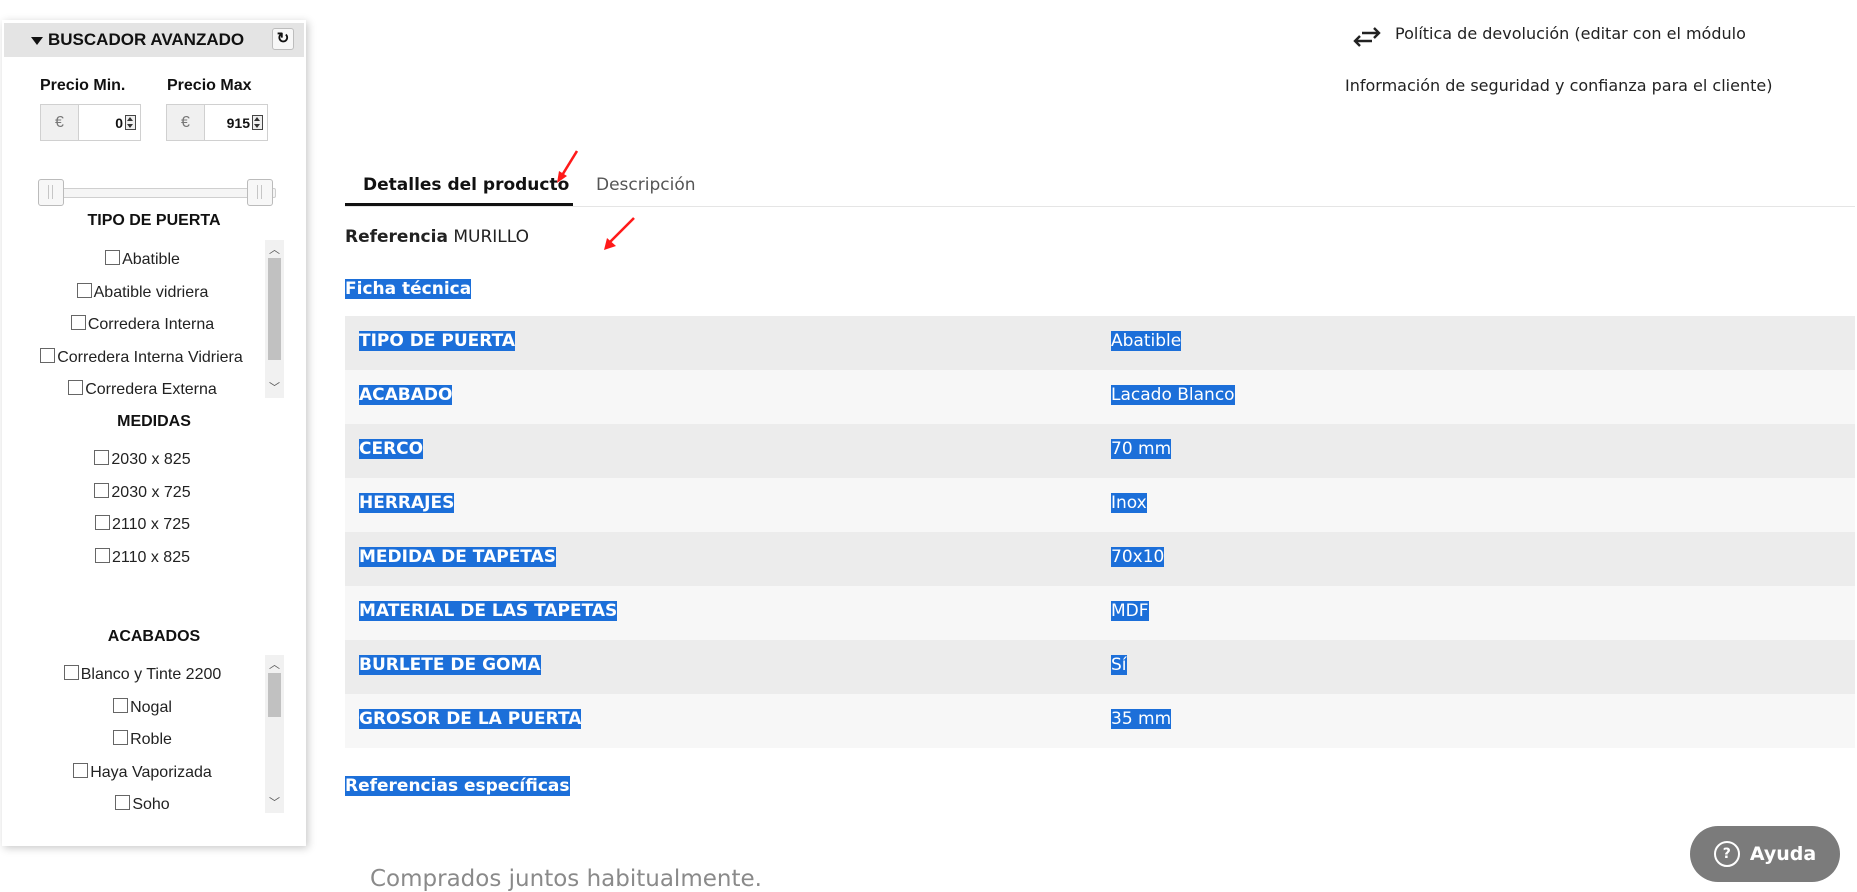 The image size is (1857, 892). Describe the element at coordinates (151, 292) in the screenshot. I see `filter-option-label: Abatible vidriera` at that location.